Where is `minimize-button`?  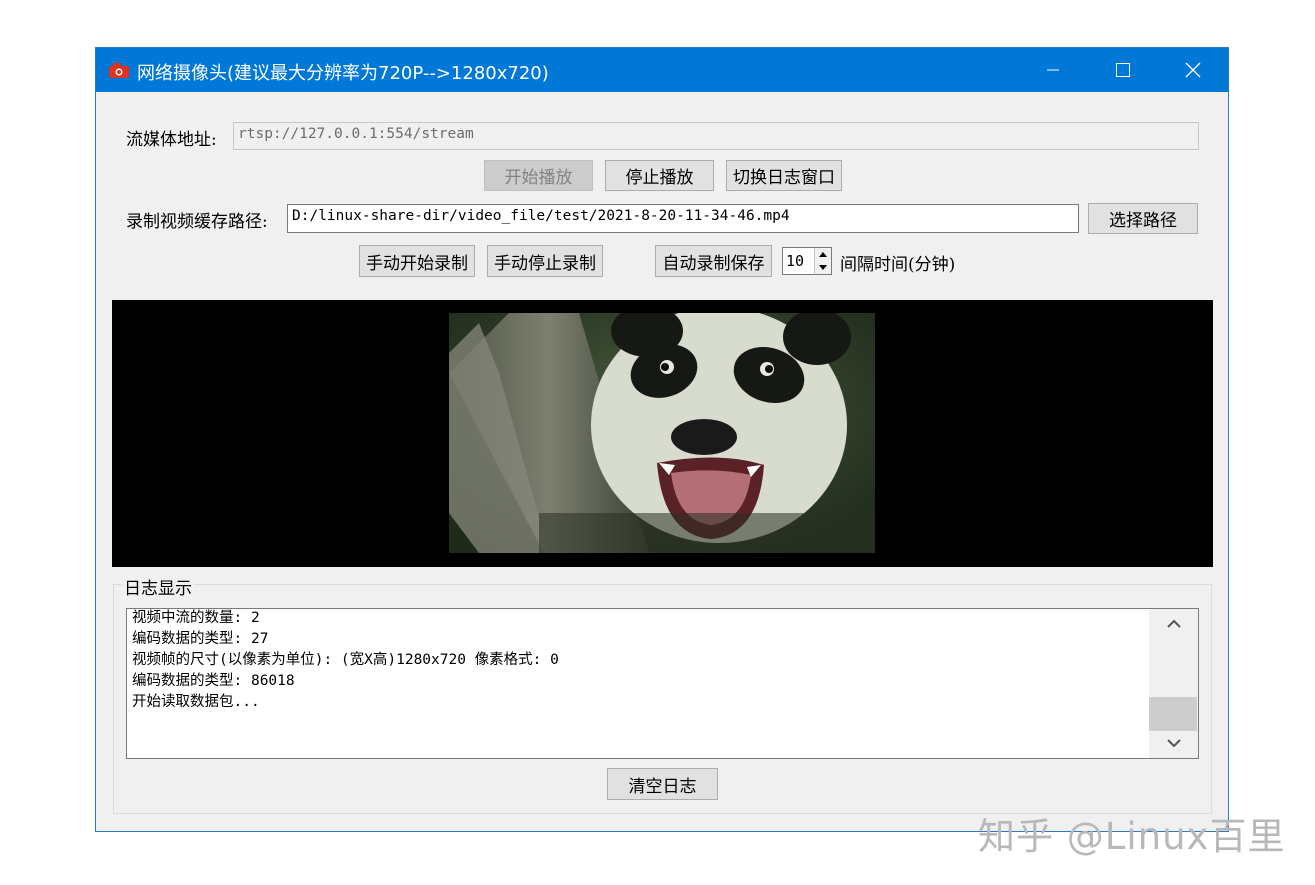 minimize-button is located at coordinates (1053, 70).